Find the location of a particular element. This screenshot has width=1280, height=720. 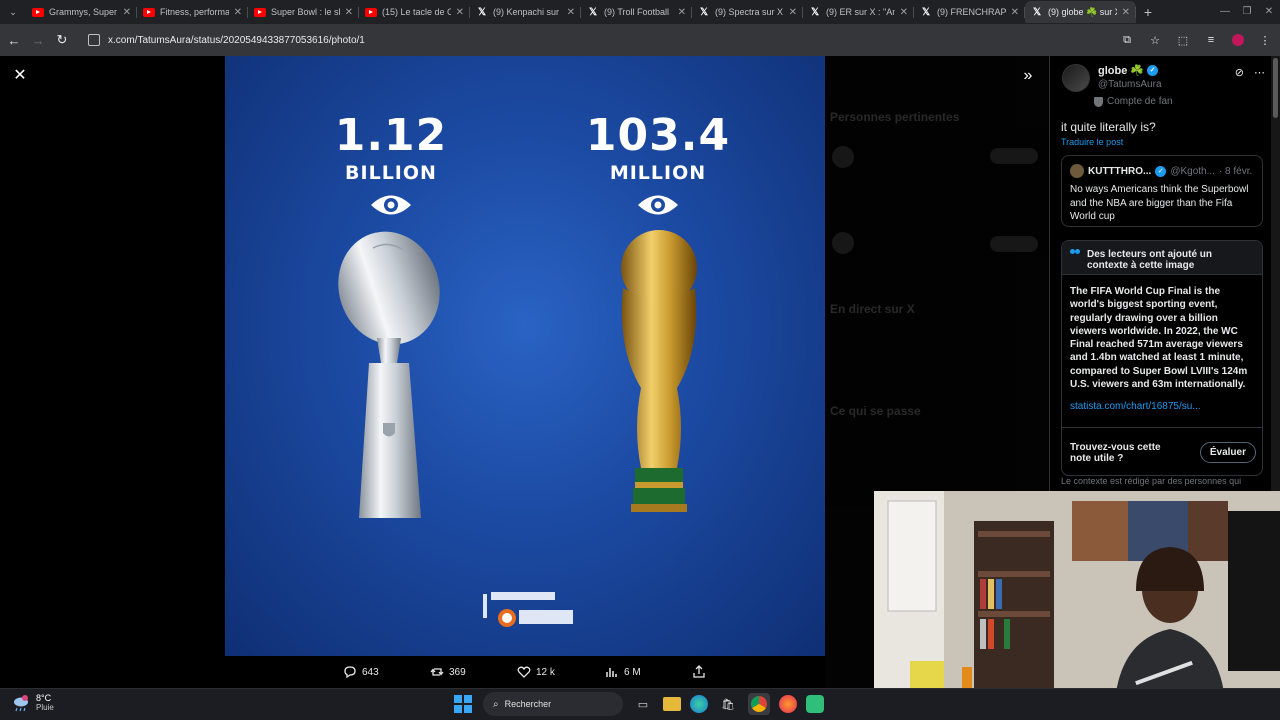

app-icon is located at coordinates (815, 704).